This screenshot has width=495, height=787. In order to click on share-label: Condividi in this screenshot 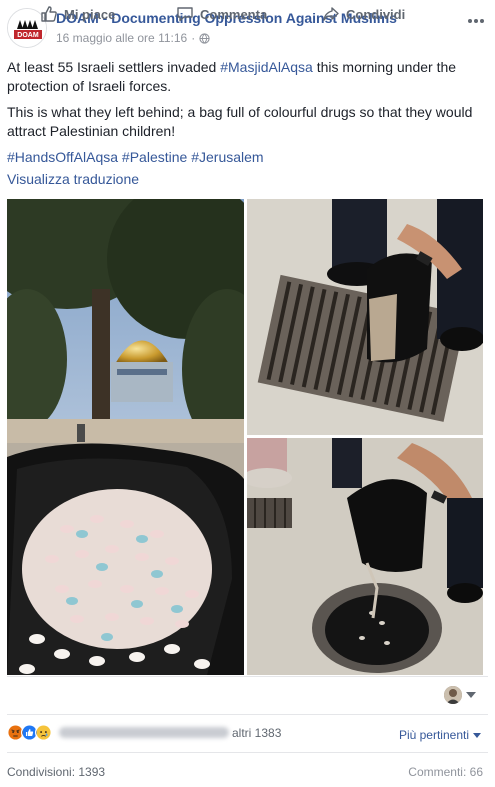, I will do `click(376, 14)`.